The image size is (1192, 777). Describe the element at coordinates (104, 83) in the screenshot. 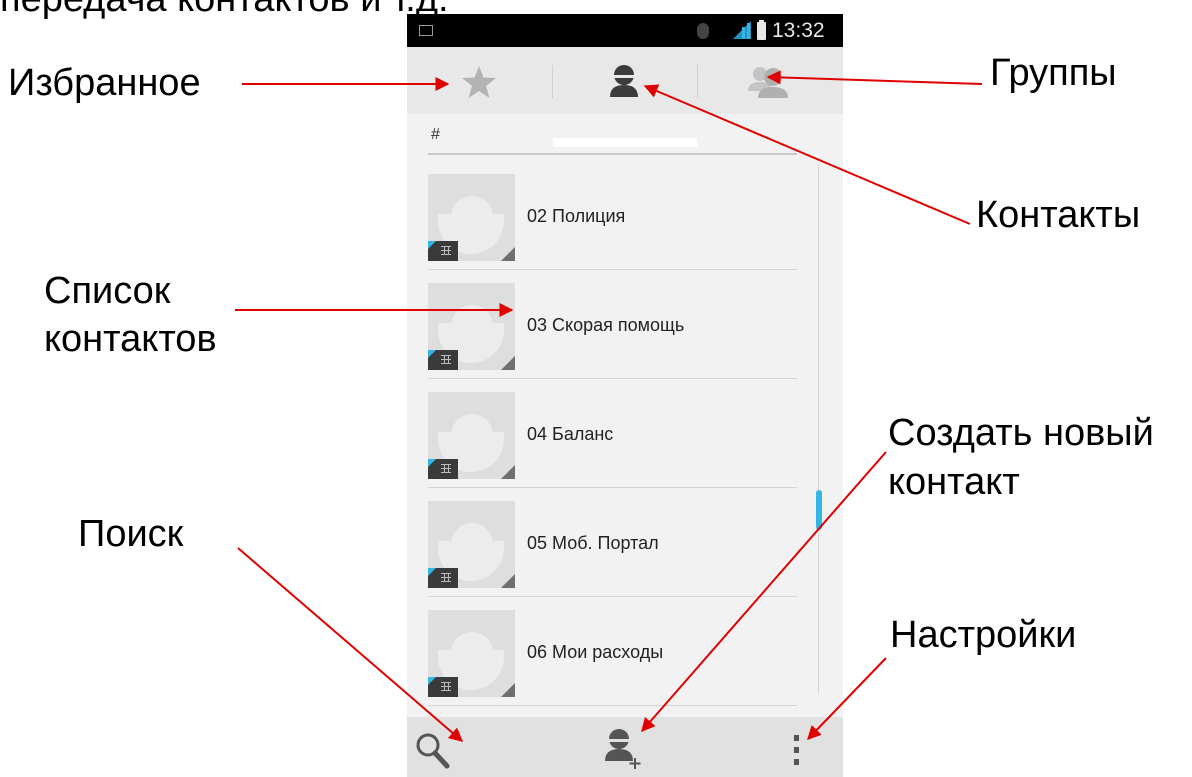

I see `label-favorites: Избранное` at that location.